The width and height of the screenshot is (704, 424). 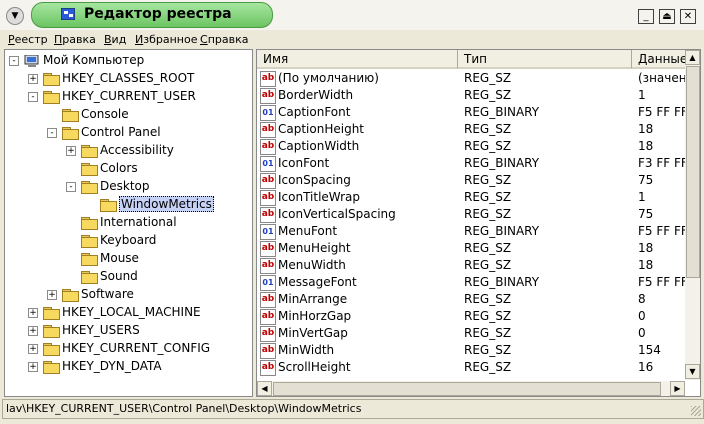 I want to click on window-title: Редактор реестра, so click(x=158, y=14).